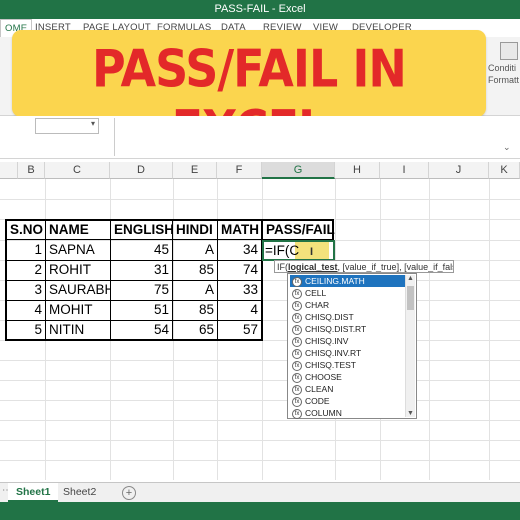 Image resolution: width=520 pixels, height=520 pixels. What do you see at coordinates (239, 230) in the screenshot?
I see `header-math: MATH` at bounding box center [239, 230].